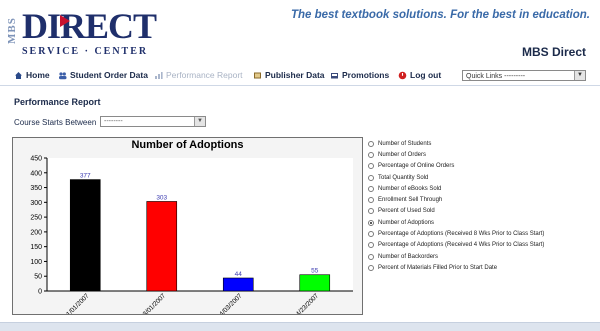  What do you see at coordinates (18, 75) in the screenshot?
I see `home-icon` at bounding box center [18, 75].